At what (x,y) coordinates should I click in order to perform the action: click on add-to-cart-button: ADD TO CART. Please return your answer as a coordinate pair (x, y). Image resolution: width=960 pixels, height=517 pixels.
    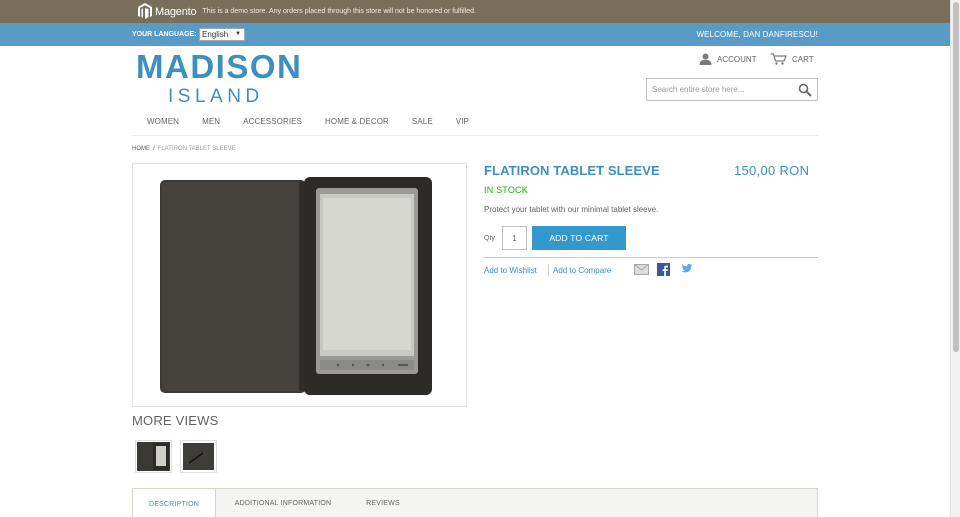
    Looking at the image, I should click on (579, 238).